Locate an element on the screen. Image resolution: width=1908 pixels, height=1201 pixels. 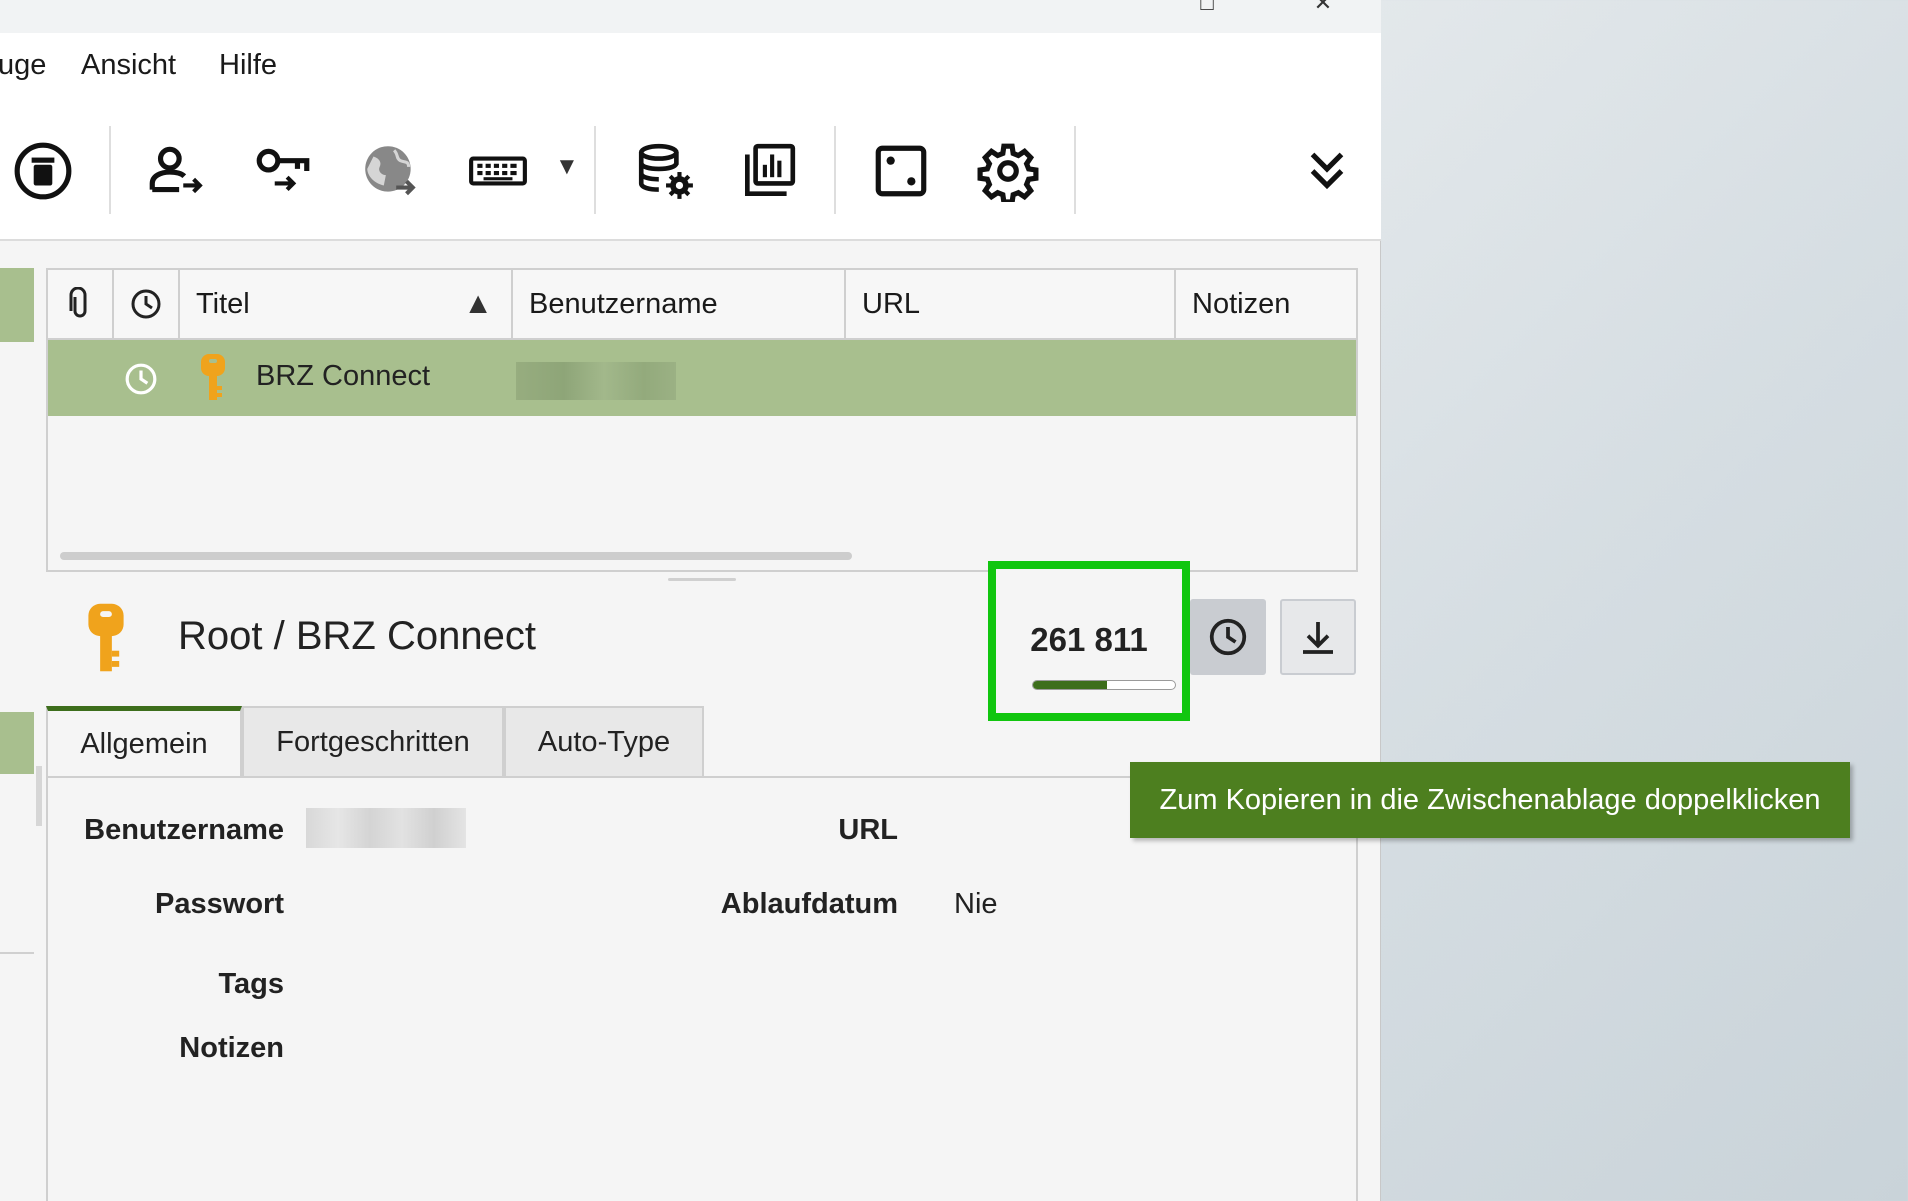
column-notes-label: Notizen is located at coordinates (1241, 303).